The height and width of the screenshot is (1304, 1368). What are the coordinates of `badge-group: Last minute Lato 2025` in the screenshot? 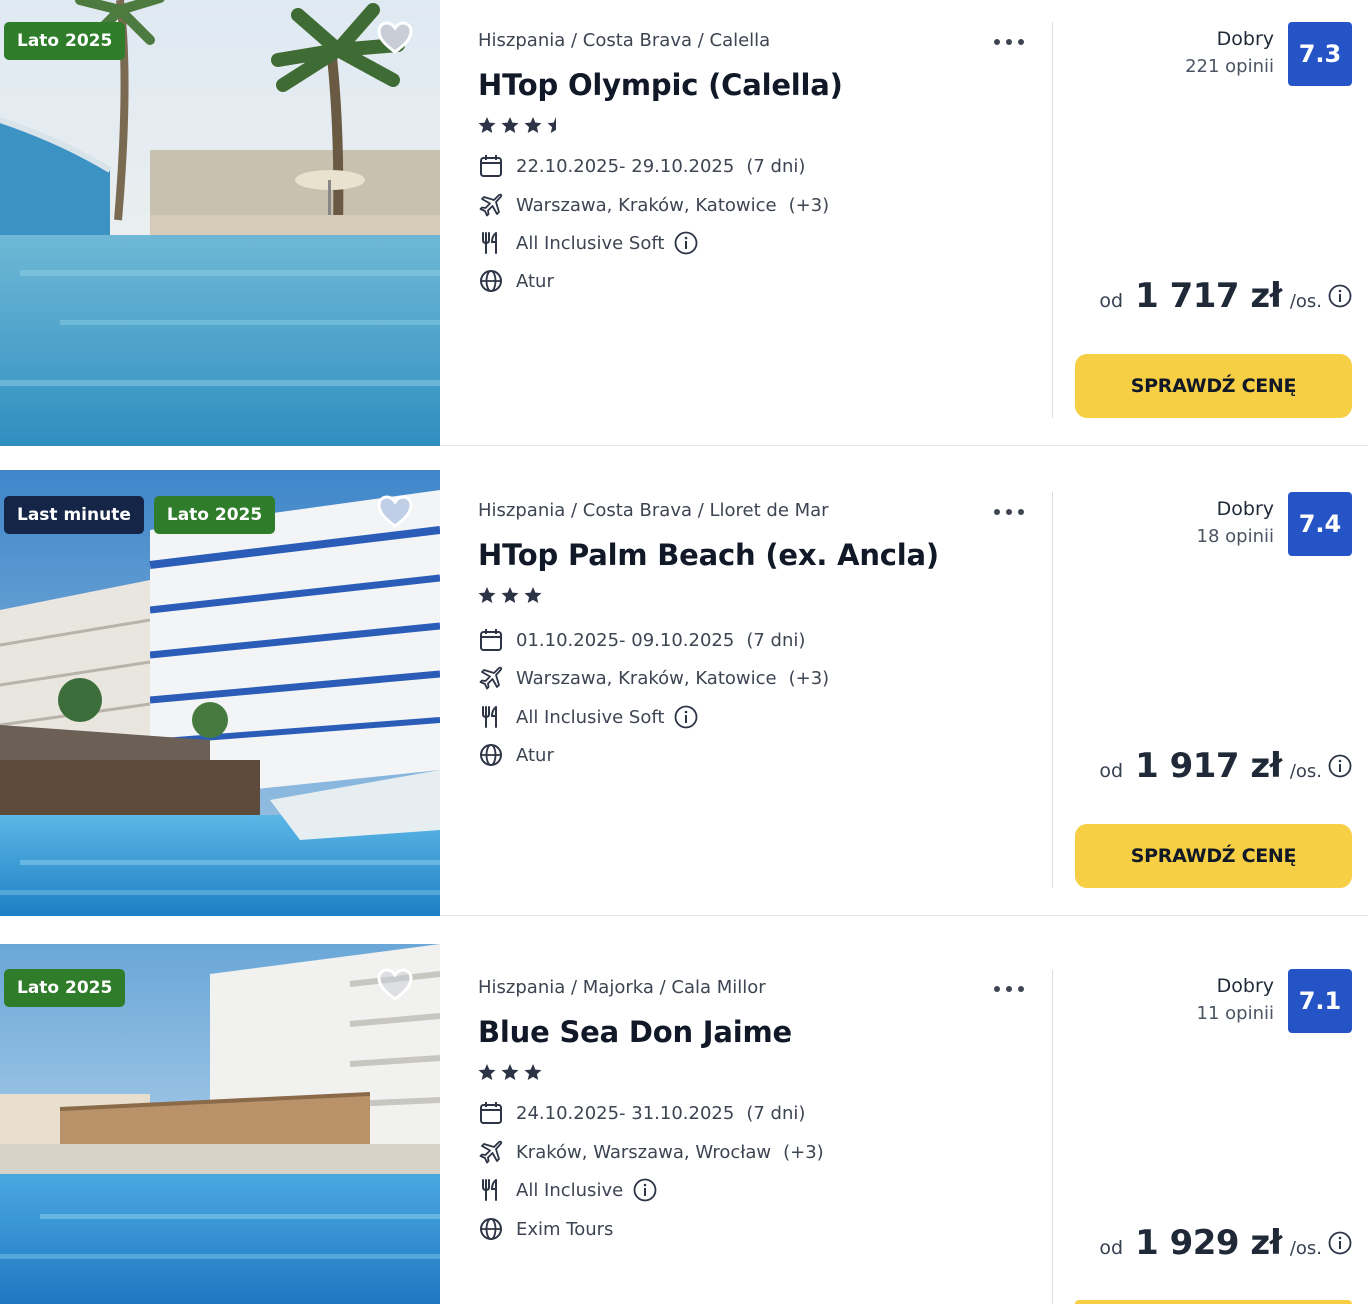 It's located at (140, 515).